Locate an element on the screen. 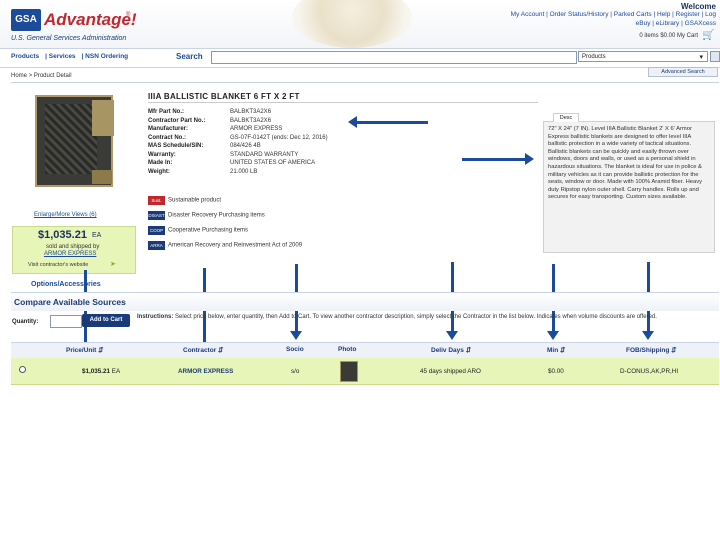  nav-tab-products: Products is located at coordinates (25, 56).